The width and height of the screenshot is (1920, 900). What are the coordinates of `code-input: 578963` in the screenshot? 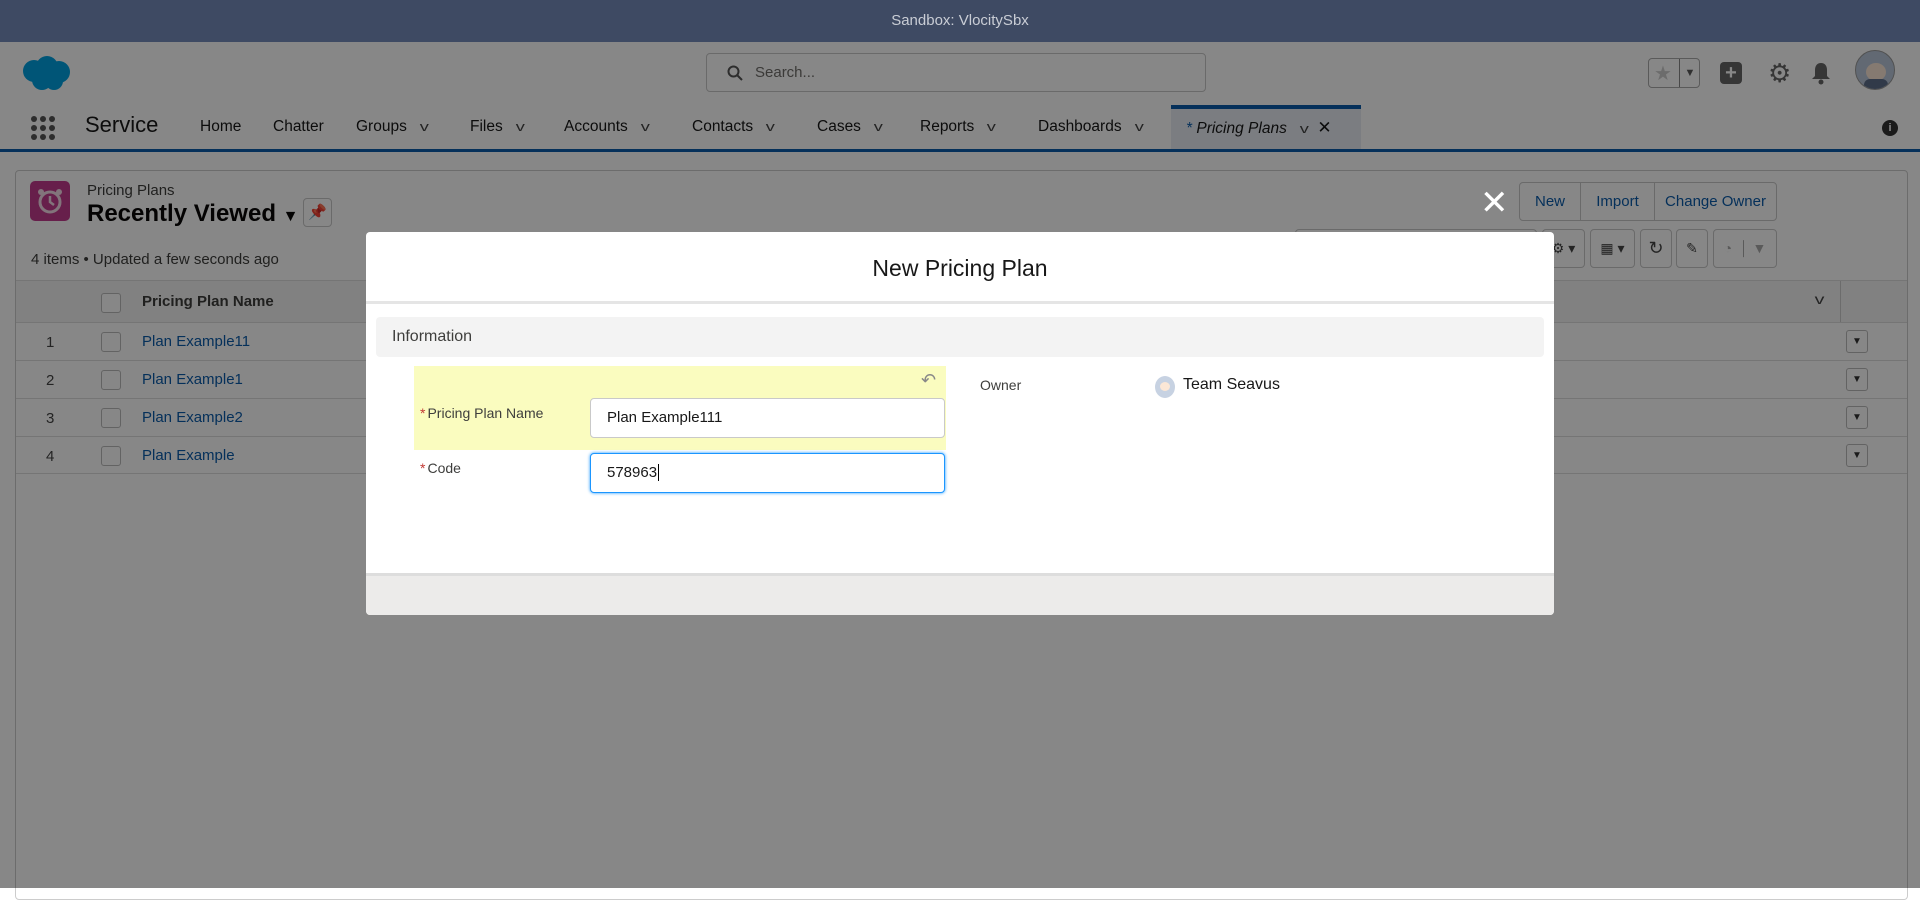 It's located at (767, 473).